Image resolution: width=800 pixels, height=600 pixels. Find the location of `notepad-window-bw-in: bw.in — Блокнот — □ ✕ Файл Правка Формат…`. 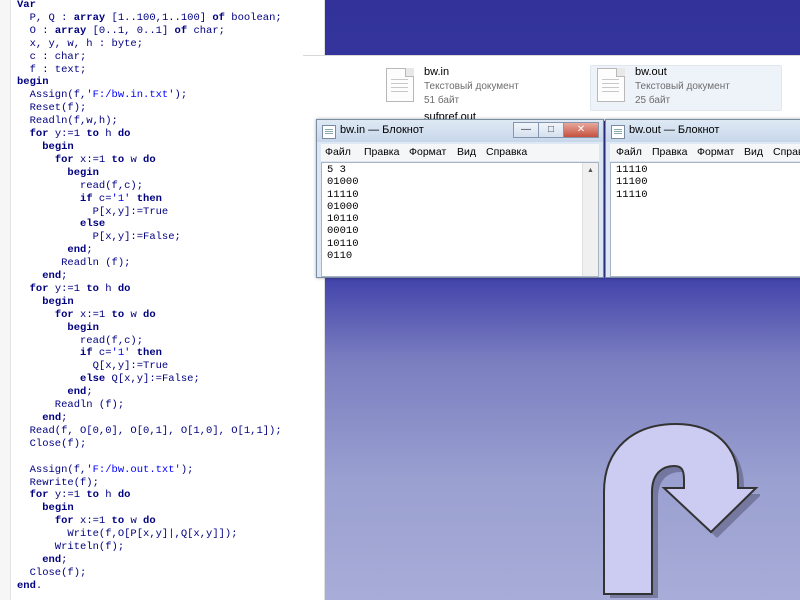

notepad-window-bw-in: bw.in — Блокнот — □ ✕ Файл Правка Формат… is located at coordinates (460, 198).